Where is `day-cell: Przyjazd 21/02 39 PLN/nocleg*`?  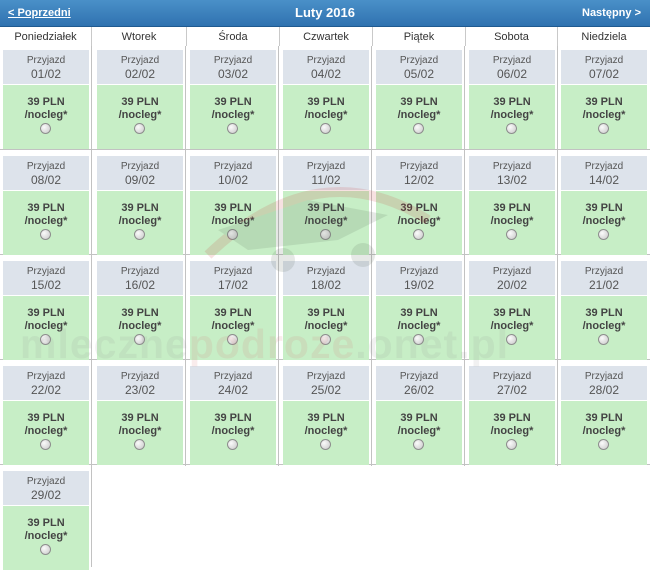 day-cell: Przyjazd 21/02 39 PLN/nocleg* is located at coordinates (604, 310).